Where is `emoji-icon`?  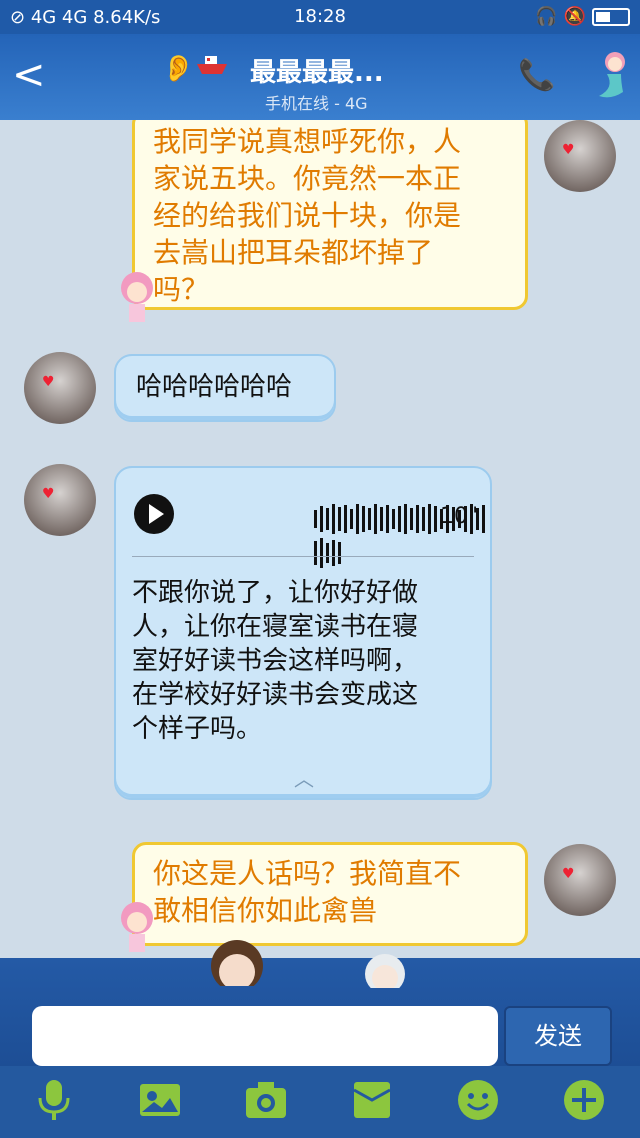
emoji-icon is located at coordinates (478, 1100).